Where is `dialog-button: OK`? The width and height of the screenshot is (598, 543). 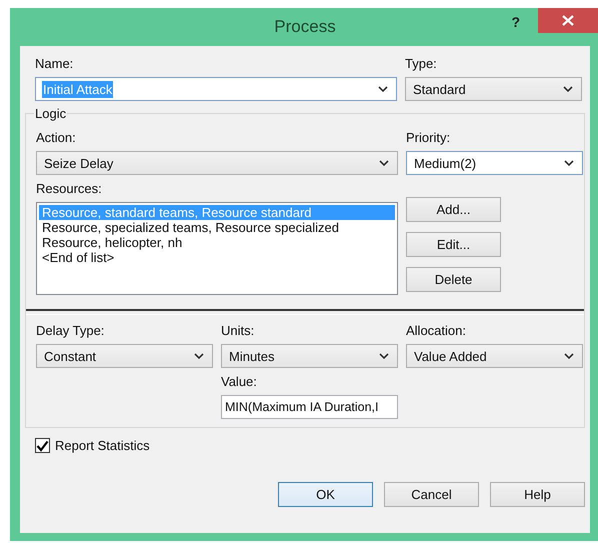
dialog-button: OK is located at coordinates (325, 494).